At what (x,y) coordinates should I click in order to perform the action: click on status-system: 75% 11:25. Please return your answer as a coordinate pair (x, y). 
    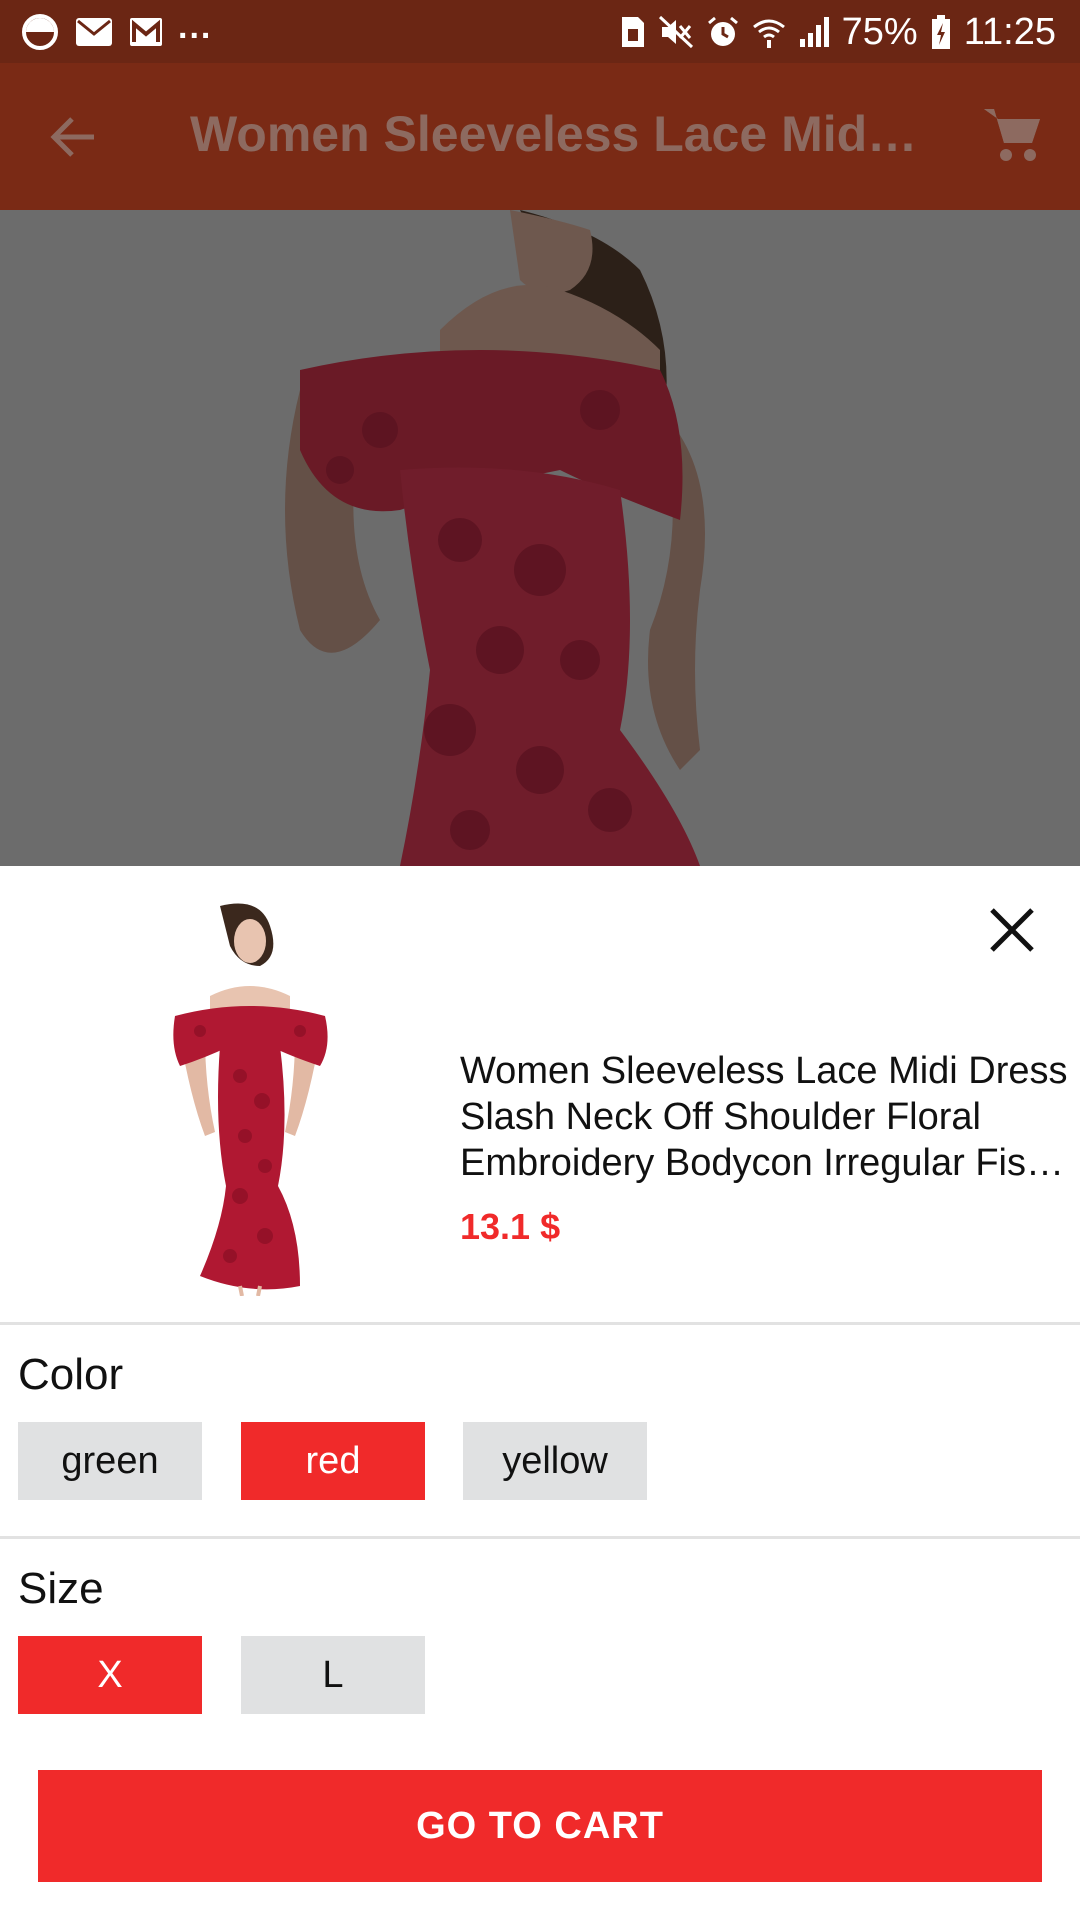
    Looking at the image, I should click on (838, 32).